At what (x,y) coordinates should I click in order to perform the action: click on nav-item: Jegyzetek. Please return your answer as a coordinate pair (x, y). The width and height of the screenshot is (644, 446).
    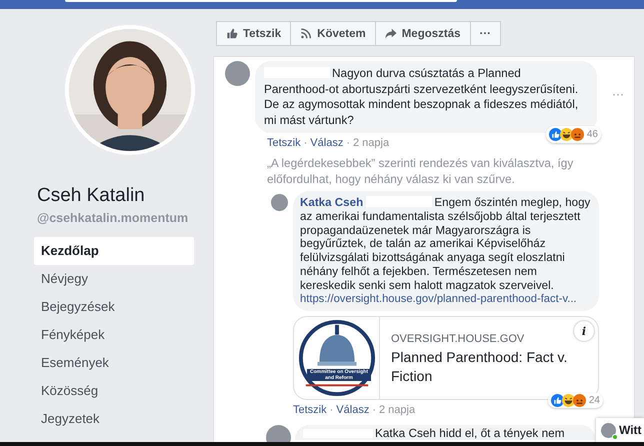
    Looking at the image, I should click on (114, 419).